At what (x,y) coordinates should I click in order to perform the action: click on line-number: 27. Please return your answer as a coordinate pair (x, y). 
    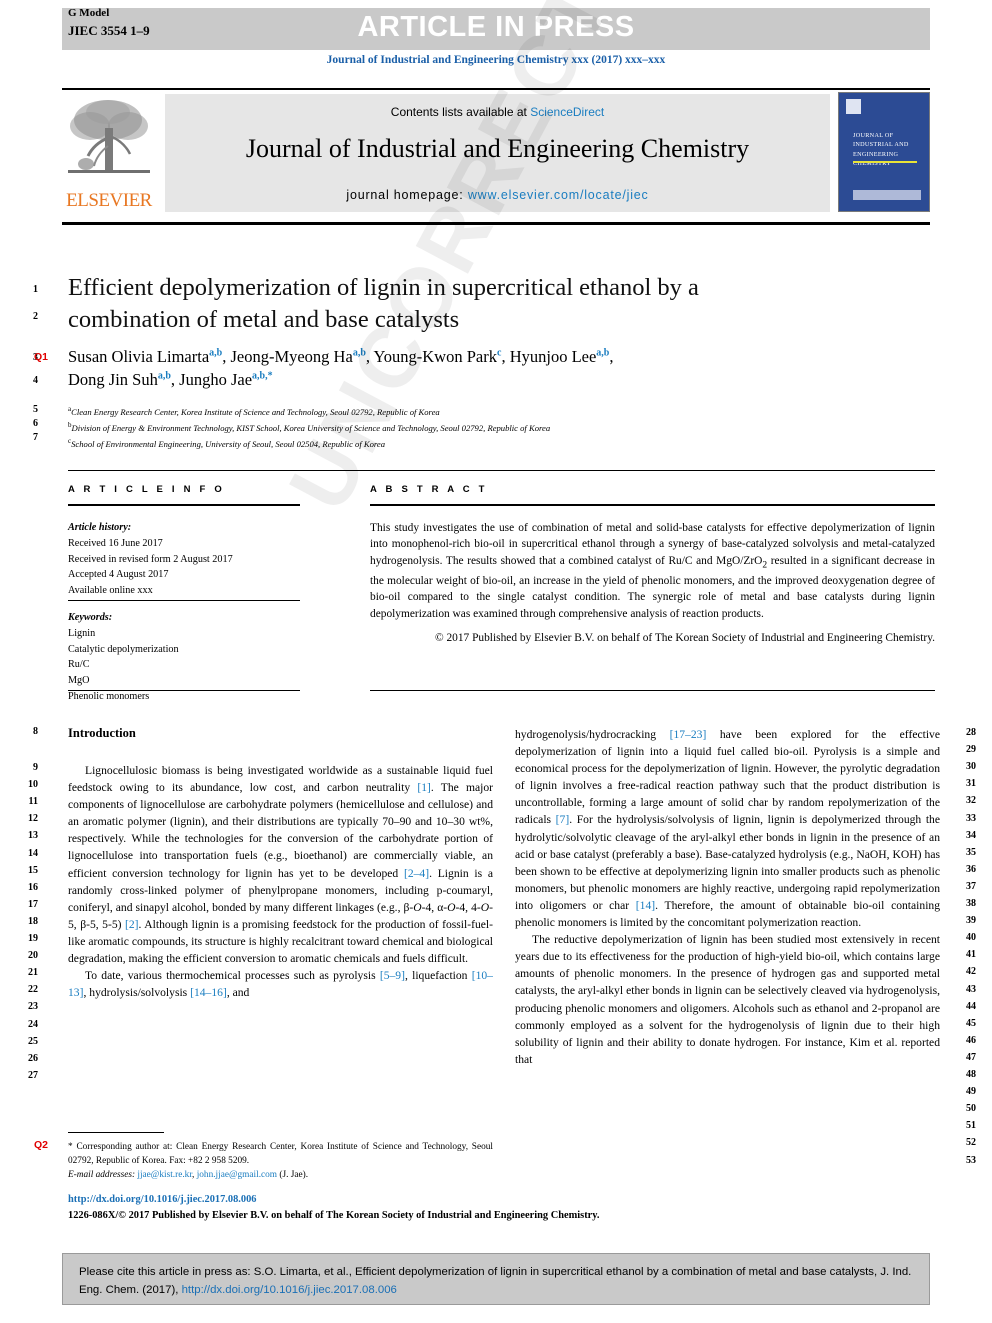
    Looking at the image, I should click on (33, 1075).